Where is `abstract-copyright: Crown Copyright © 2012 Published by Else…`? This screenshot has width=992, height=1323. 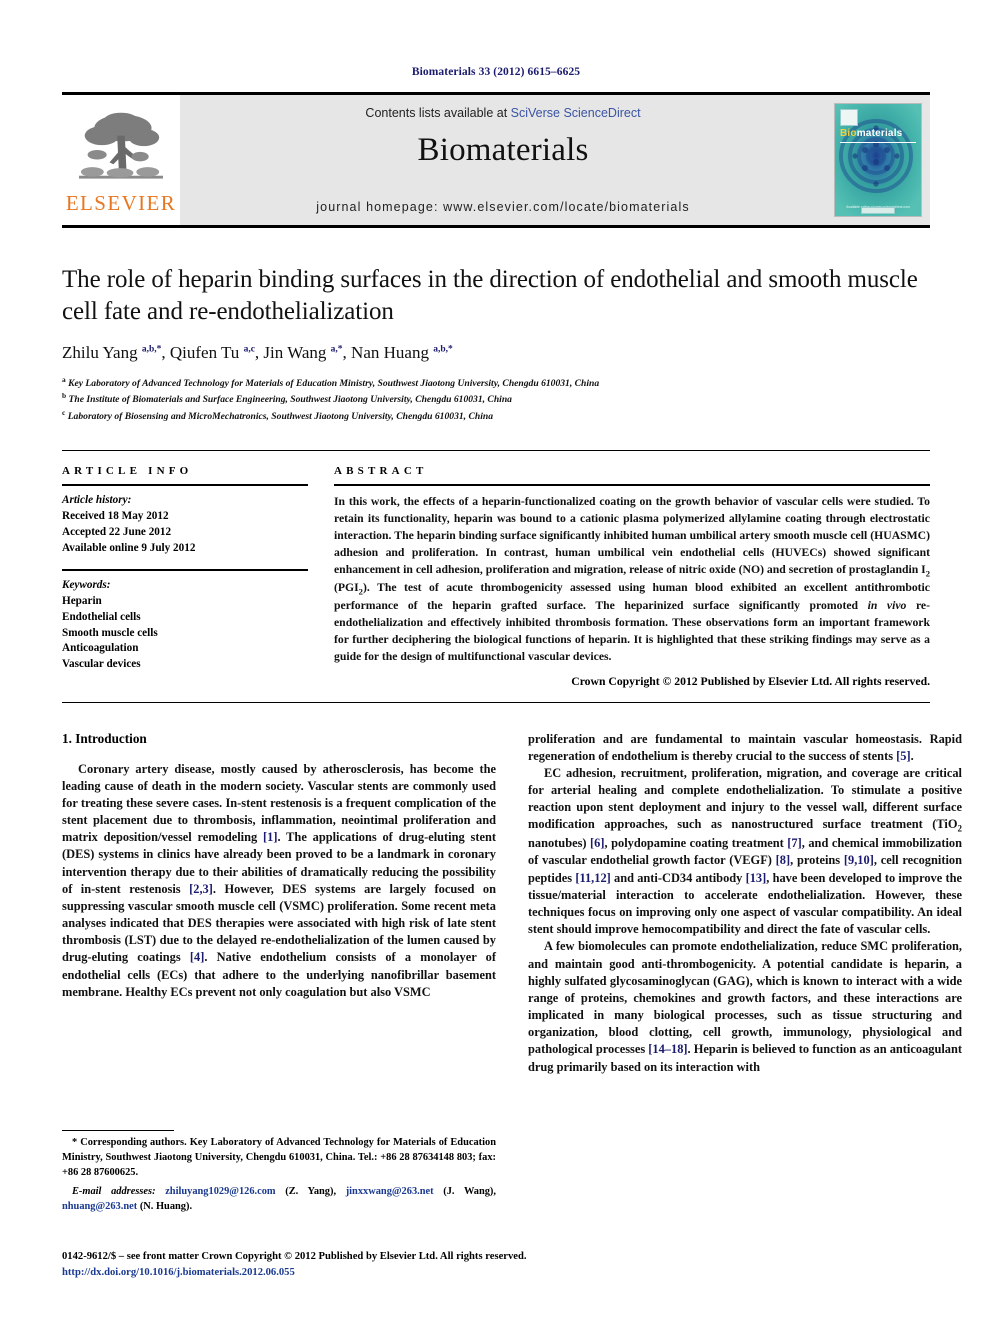
abstract-copyright: Crown Copyright © 2012 Published by Else… is located at coordinates (750, 681).